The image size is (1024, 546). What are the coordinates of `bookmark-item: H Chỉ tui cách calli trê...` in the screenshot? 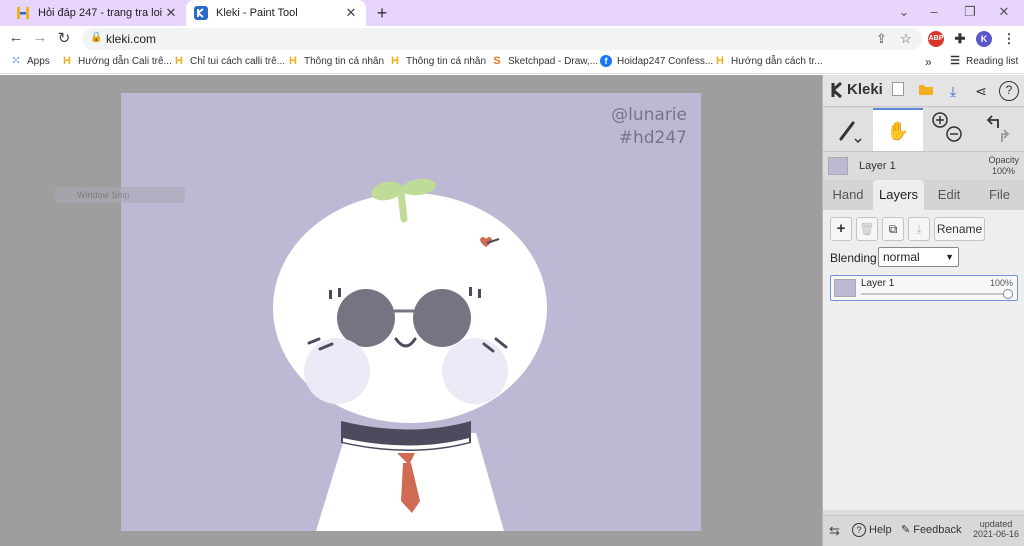 It's located at (229, 61).